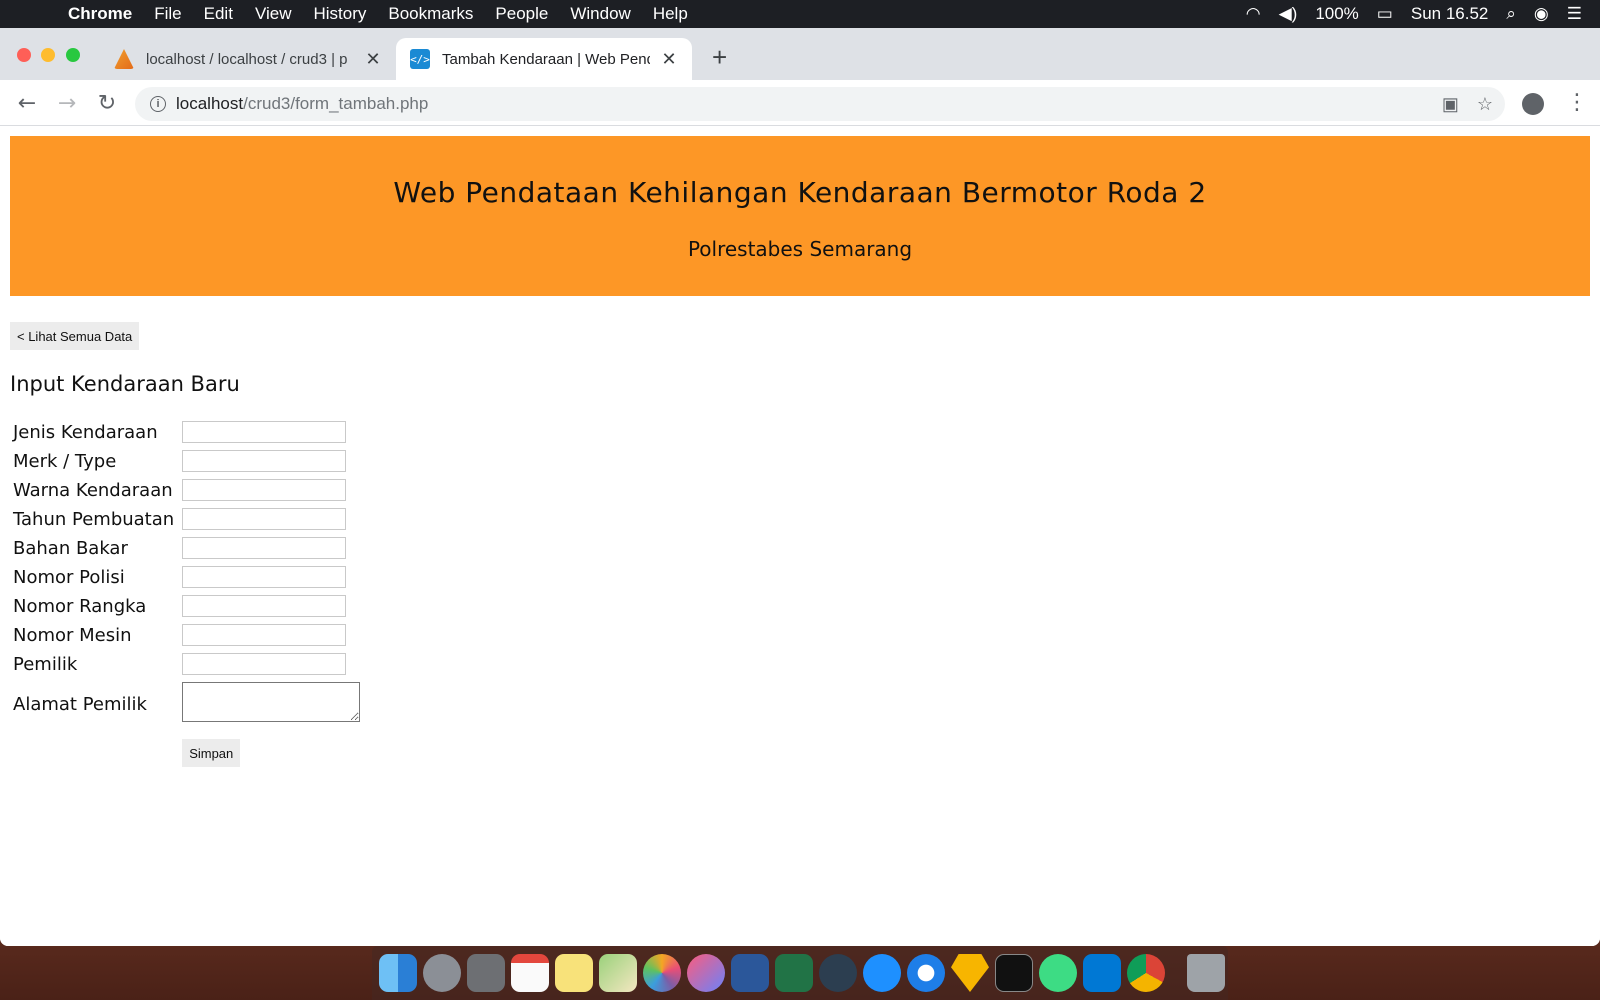  What do you see at coordinates (218, 14) in the screenshot?
I see `menu-edit: Edit` at bounding box center [218, 14].